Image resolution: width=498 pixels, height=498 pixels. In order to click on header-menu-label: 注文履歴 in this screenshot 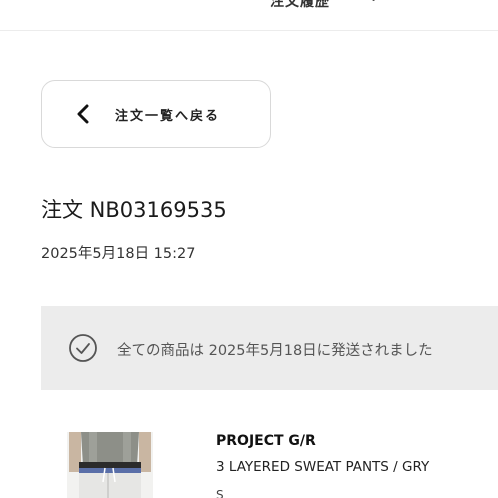, I will do `click(300, 5)`.